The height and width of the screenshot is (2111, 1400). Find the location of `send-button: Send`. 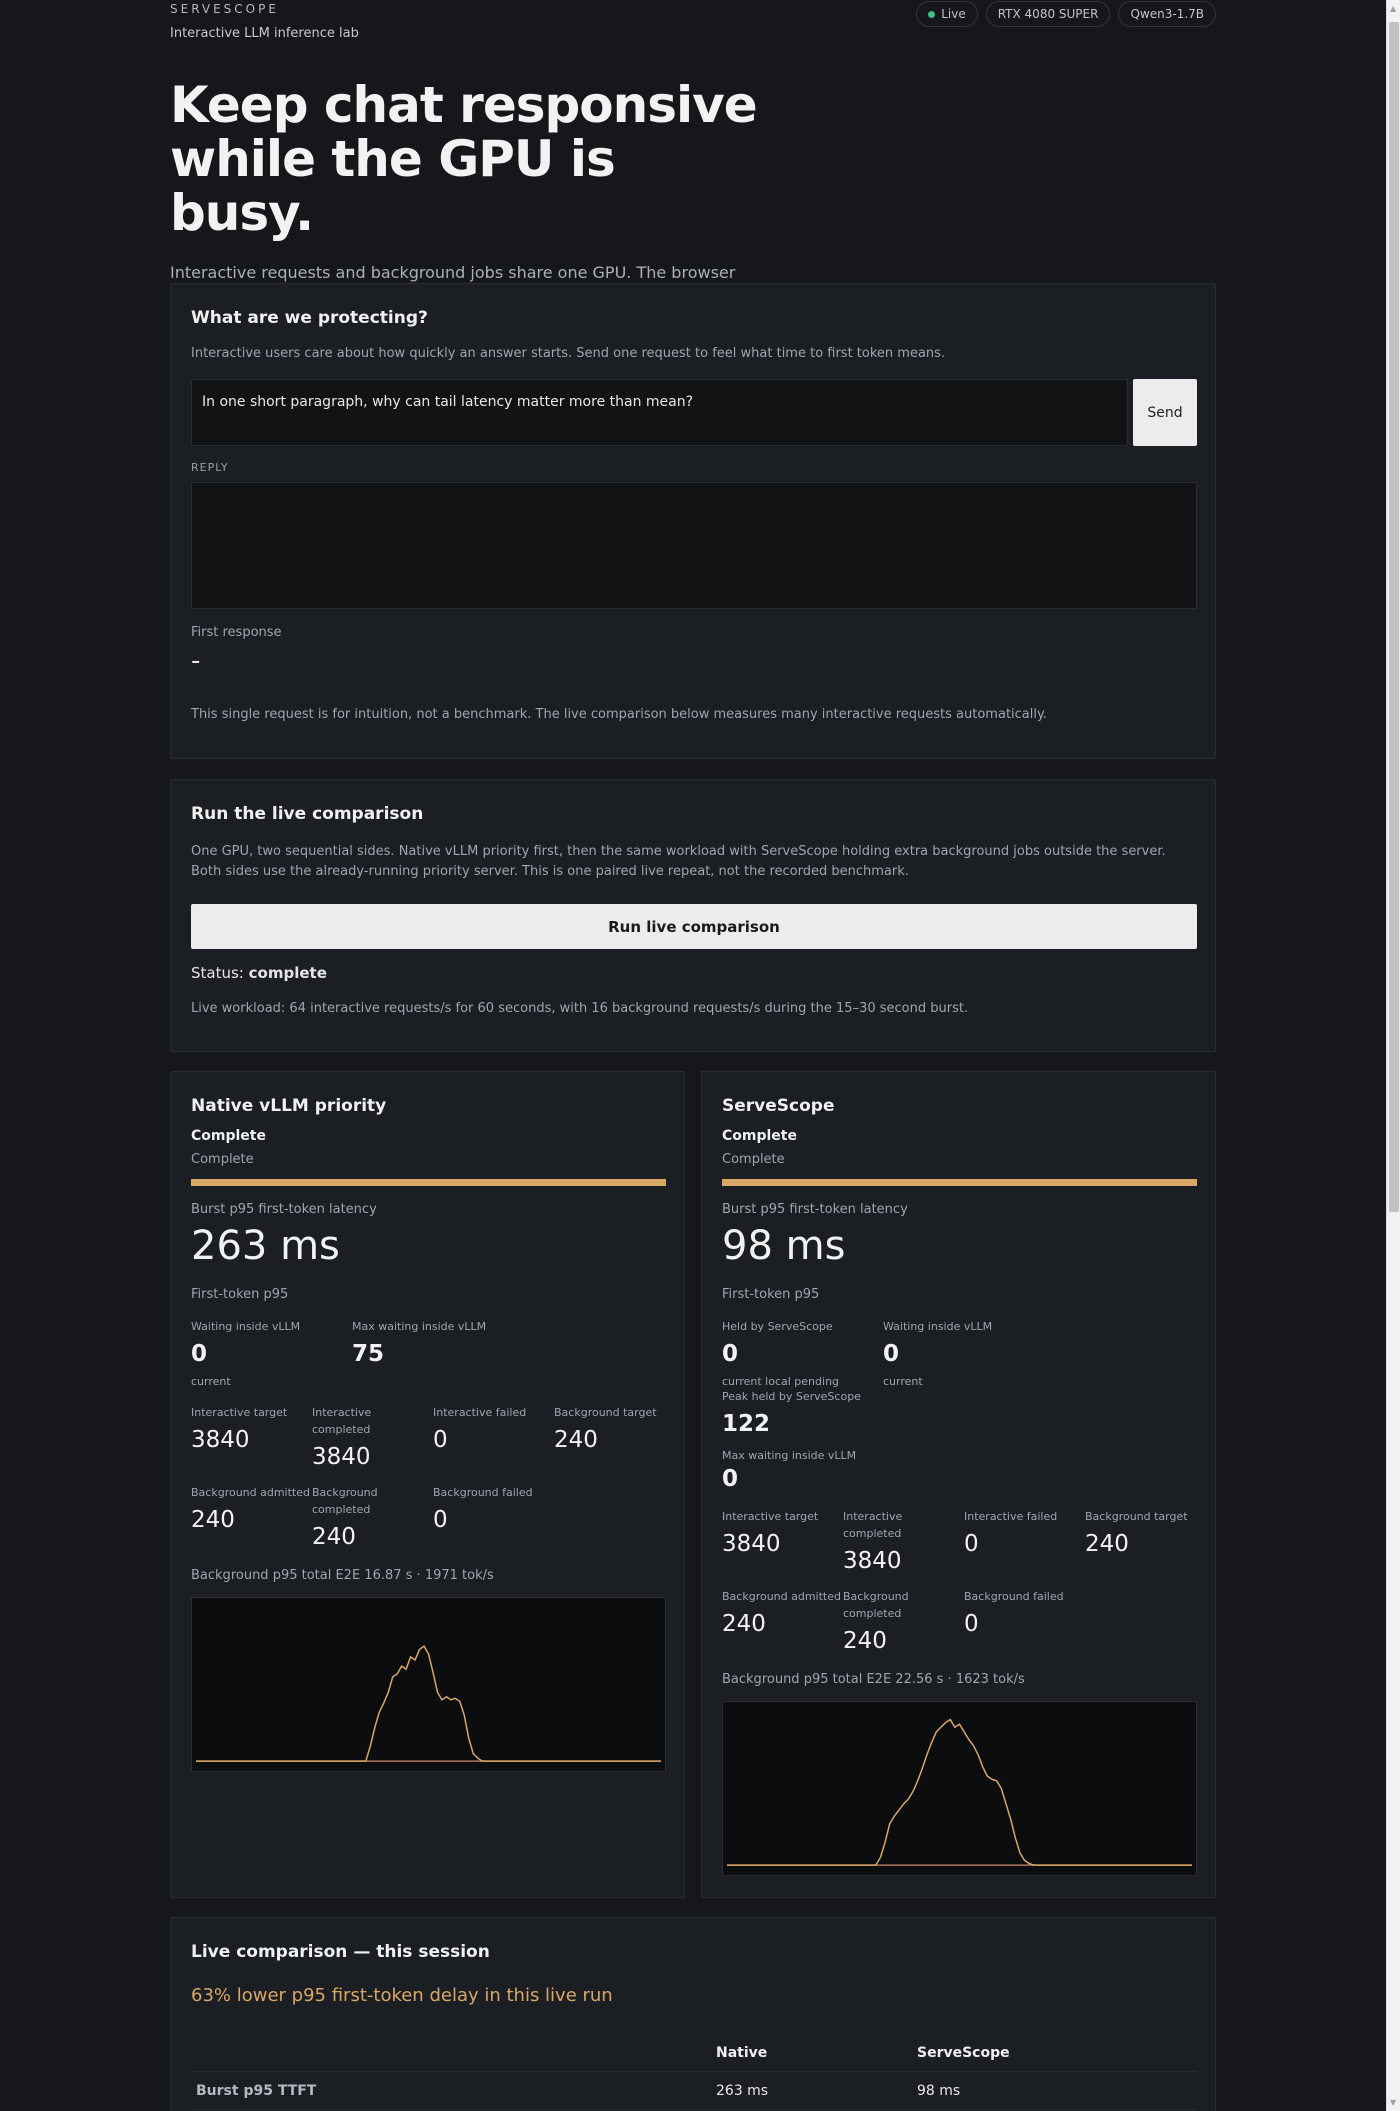

send-button: Send is located at coordinates (1165, 412).